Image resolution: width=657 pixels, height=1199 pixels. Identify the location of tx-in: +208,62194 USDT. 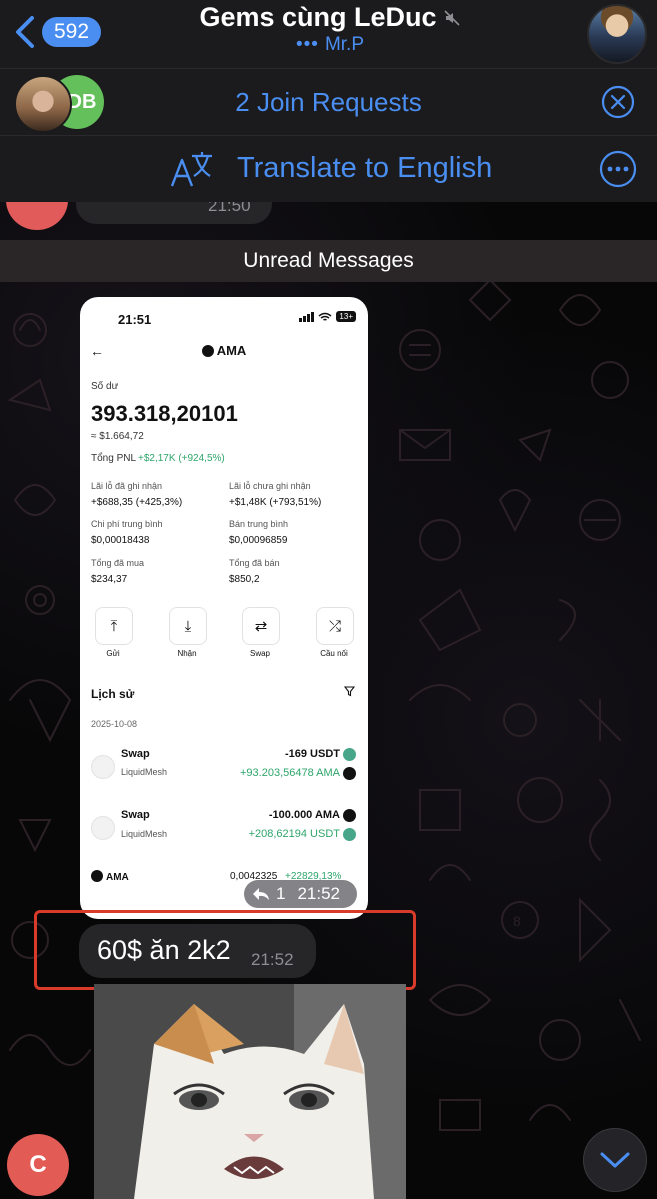
(294, 834).